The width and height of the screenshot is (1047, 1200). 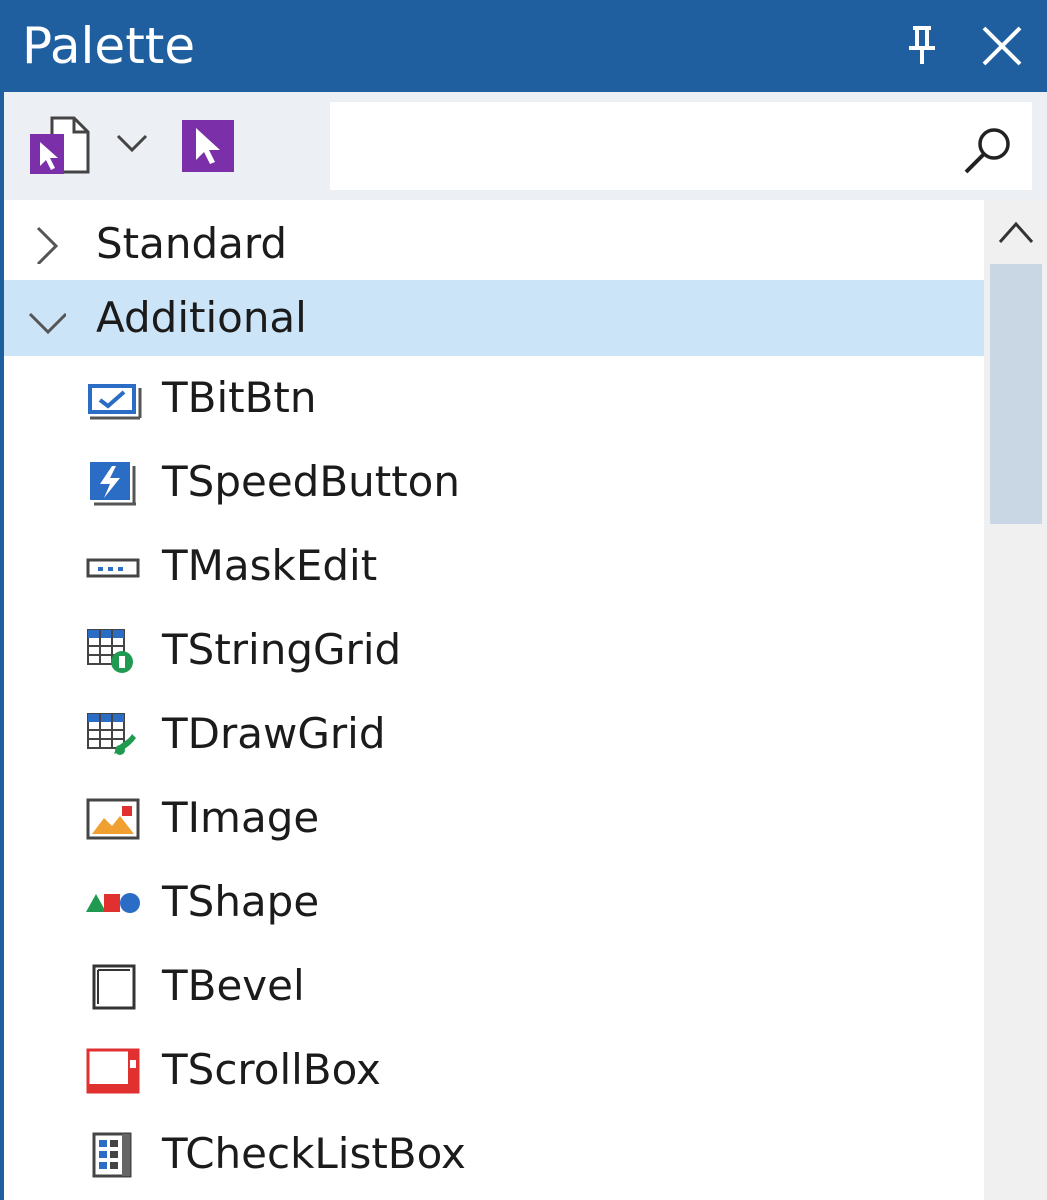 What do you see at coordinates (201, 317) in the screenshot?
I see `category-label: Additional` at bounding box center [201, 317].